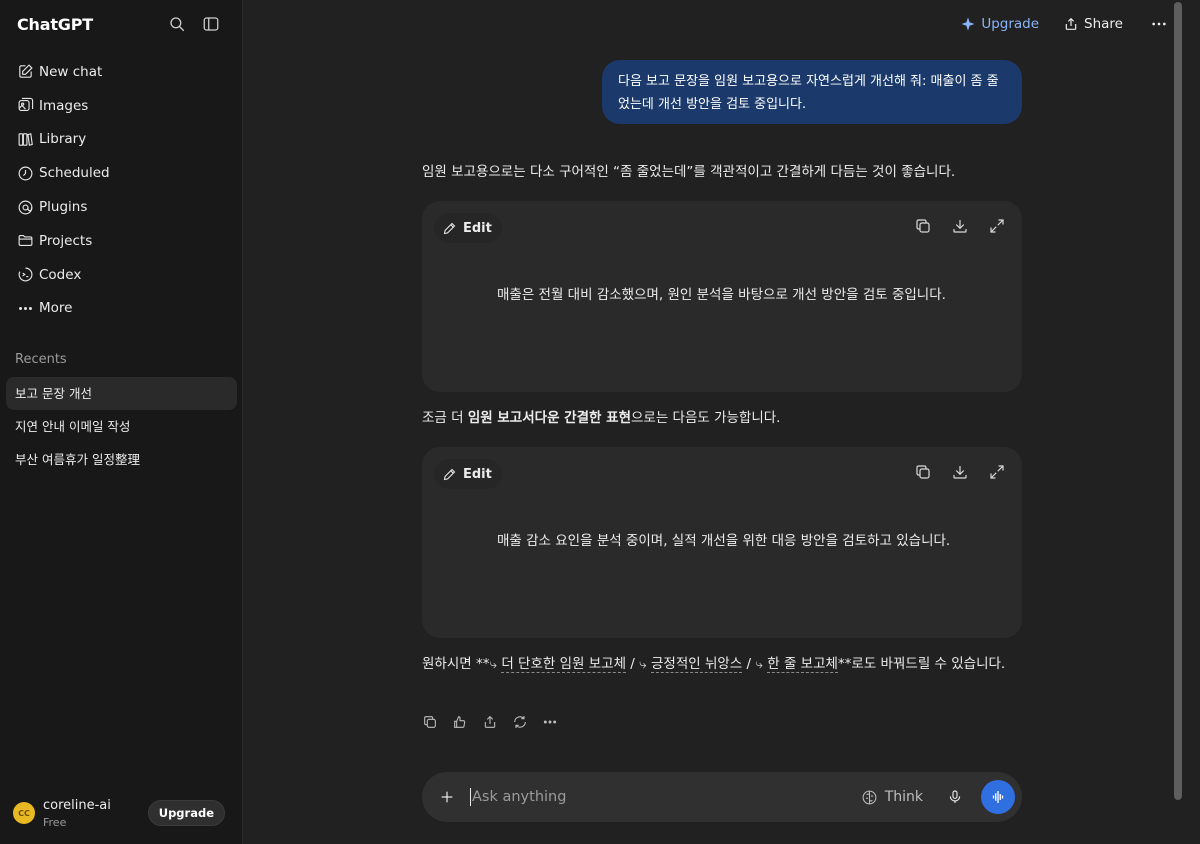  I want to click on plugins-icon, so click(25, 207).